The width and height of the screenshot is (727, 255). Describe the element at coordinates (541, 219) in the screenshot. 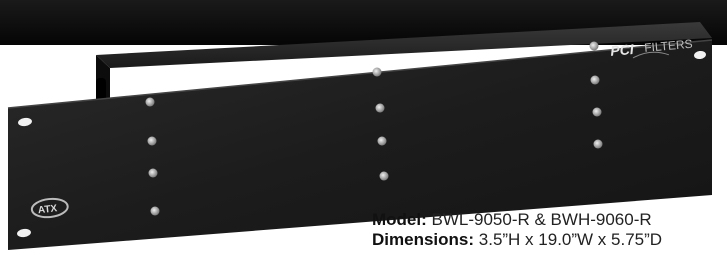

I see `model-value: BWL-9050-R & BWH-9060-R` at that location.